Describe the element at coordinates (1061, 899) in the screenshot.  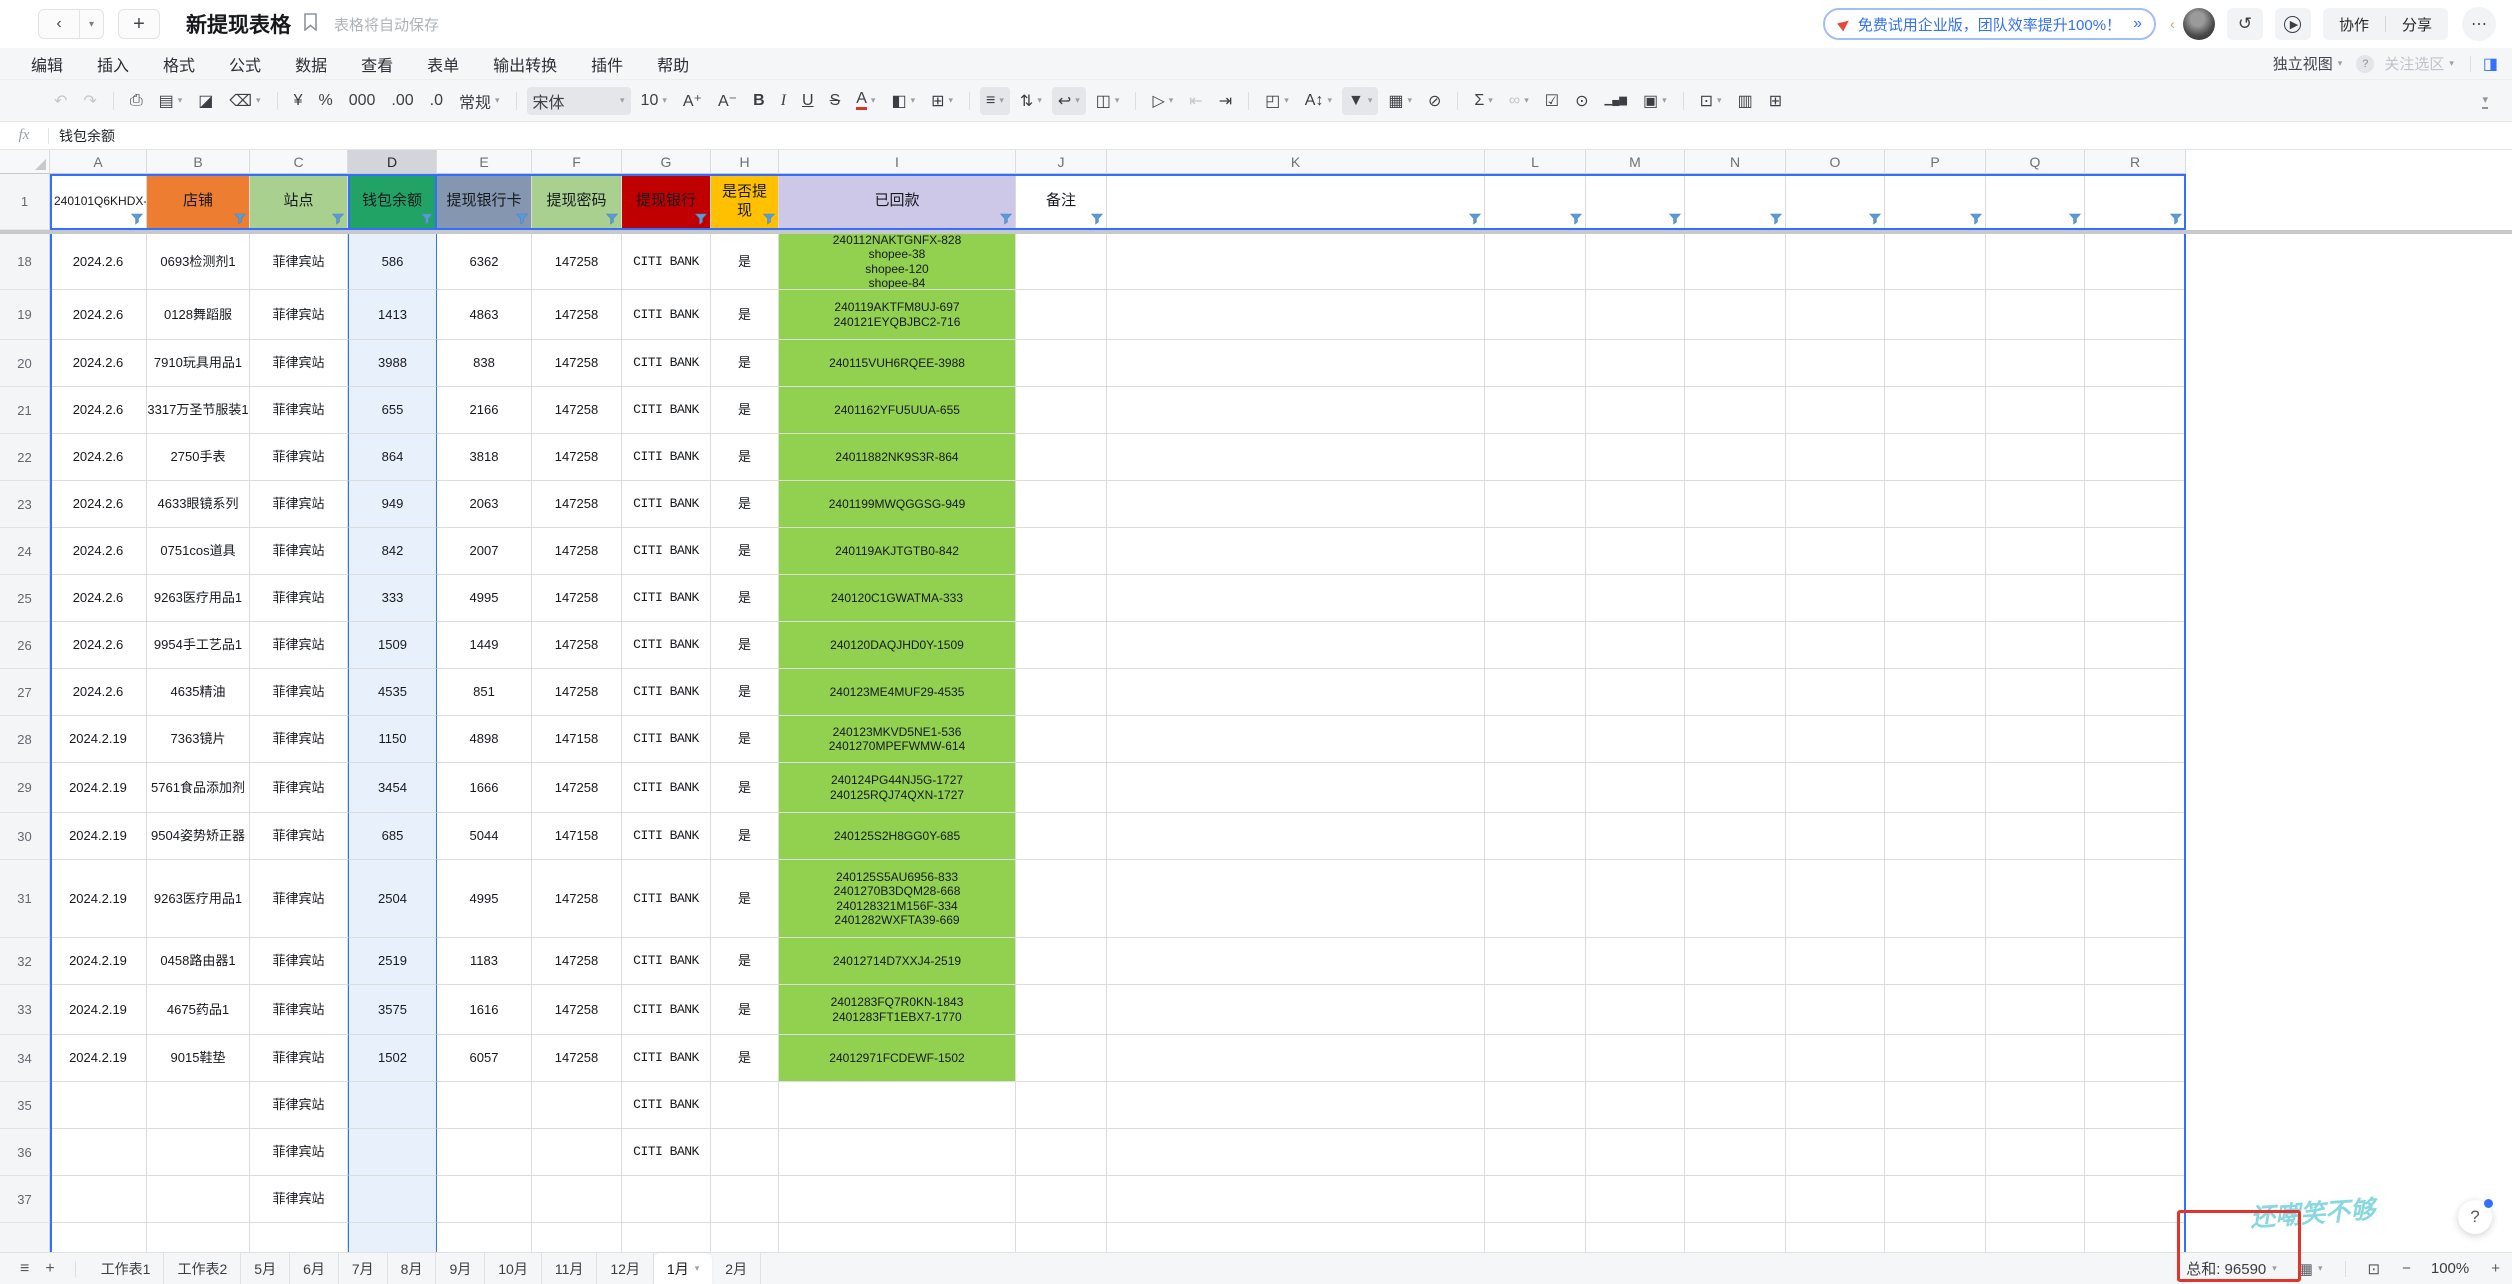
I see `cell-J31` at that location.